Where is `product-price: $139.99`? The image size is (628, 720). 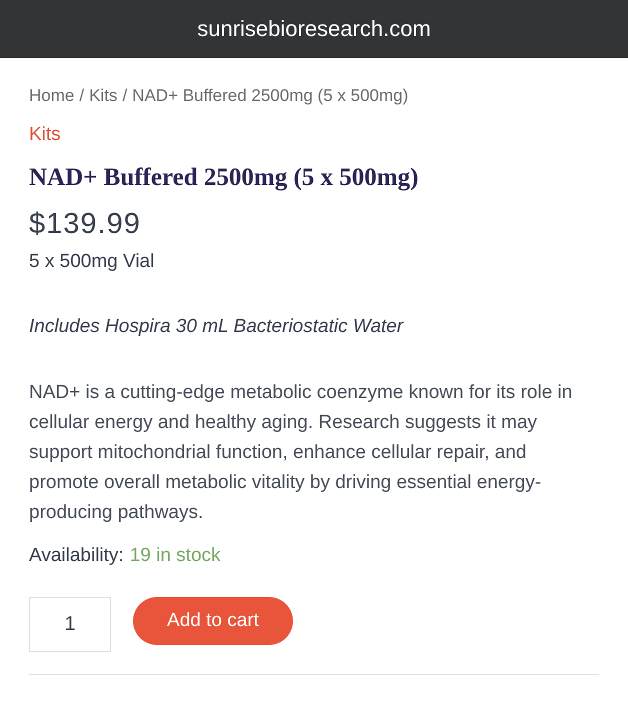
product-price: $139.99 is located at coordinates (85, 224).